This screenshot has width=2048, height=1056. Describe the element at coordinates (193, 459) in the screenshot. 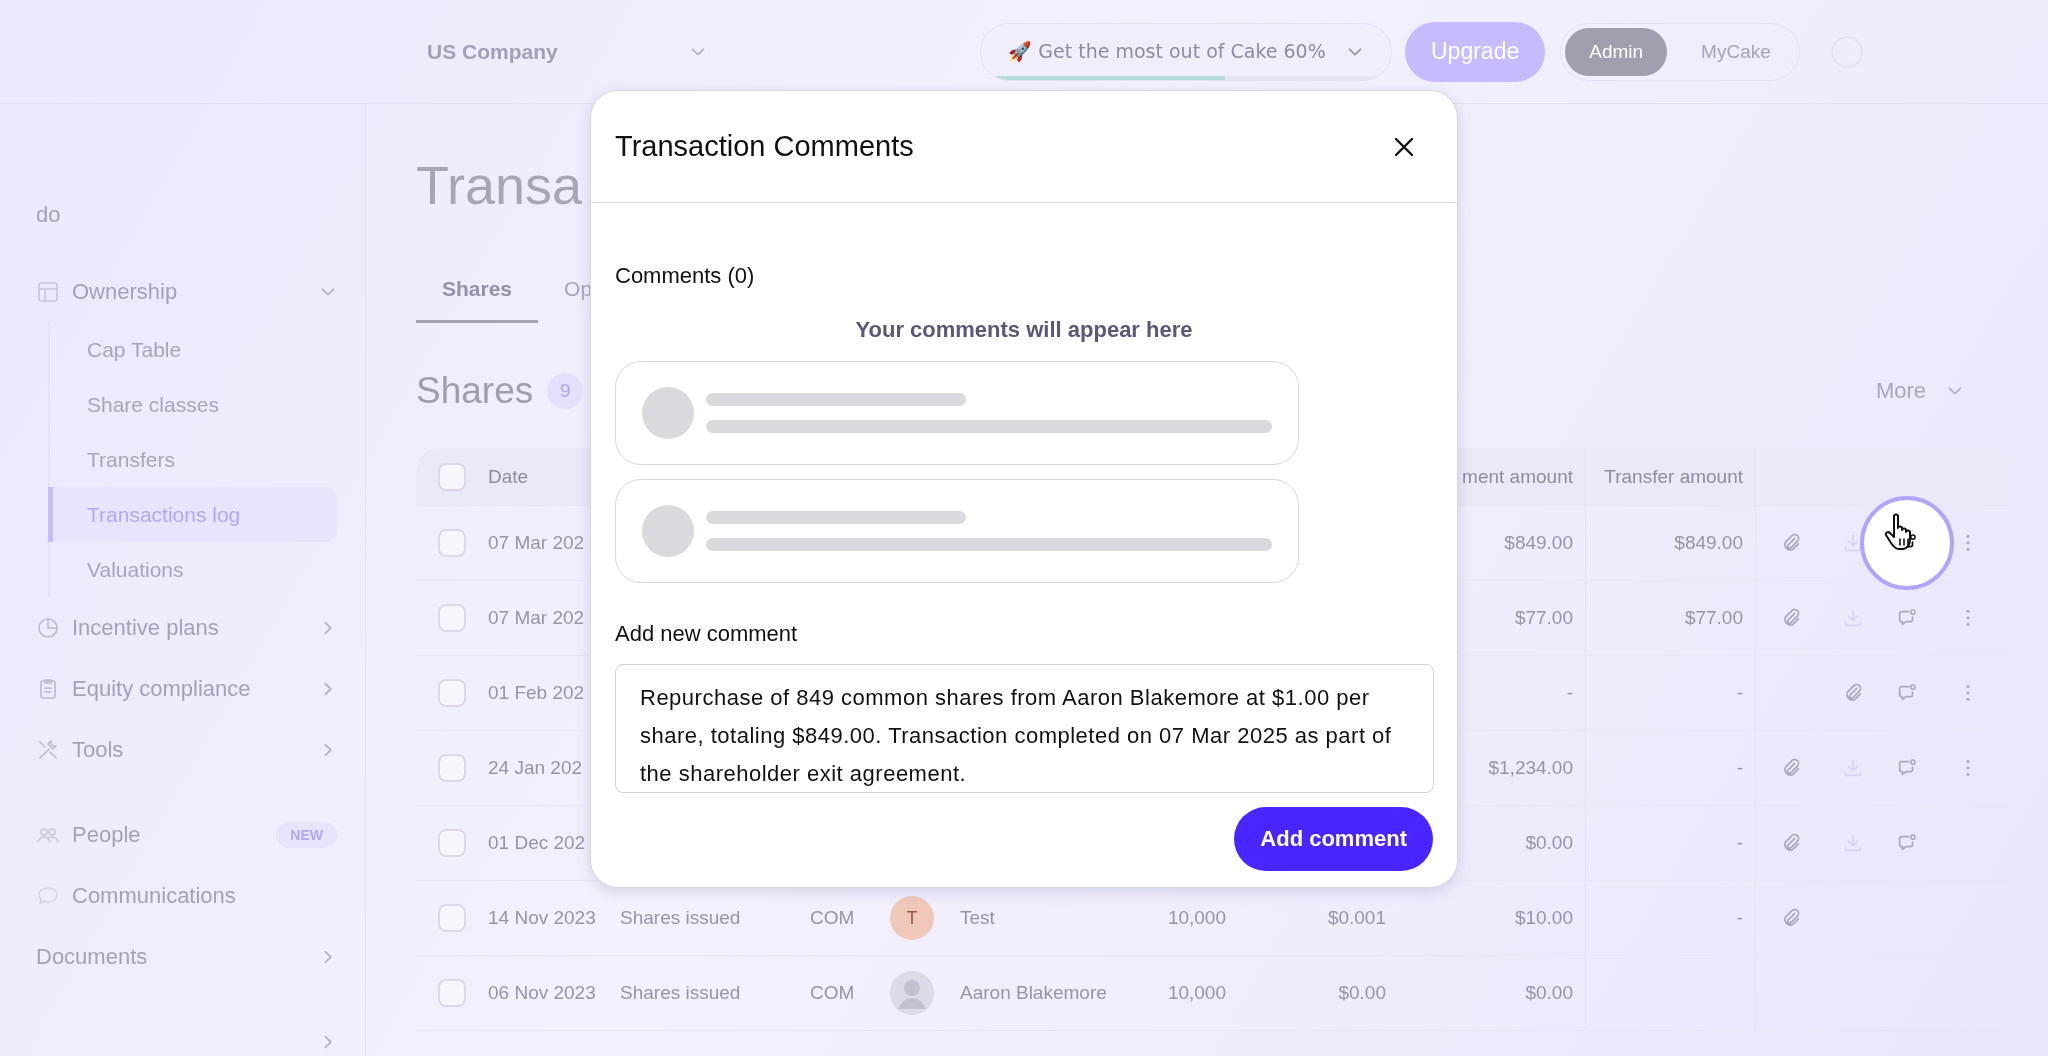

I see `sidebar-item: Transfers` at that location.